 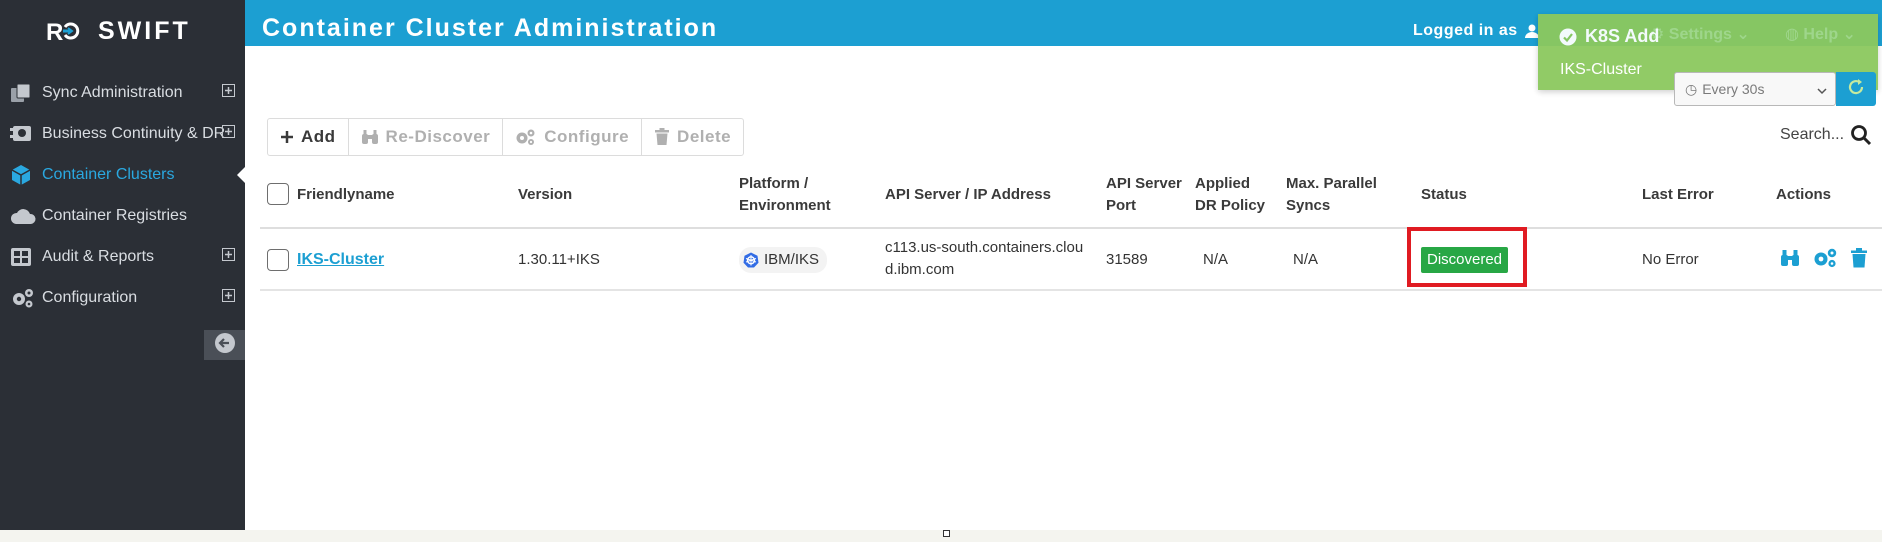 What do you see at coordinates (1678, 195) in the screenshot?
I see `col-last-error: Last Error` at bounding box center [1678, 195].